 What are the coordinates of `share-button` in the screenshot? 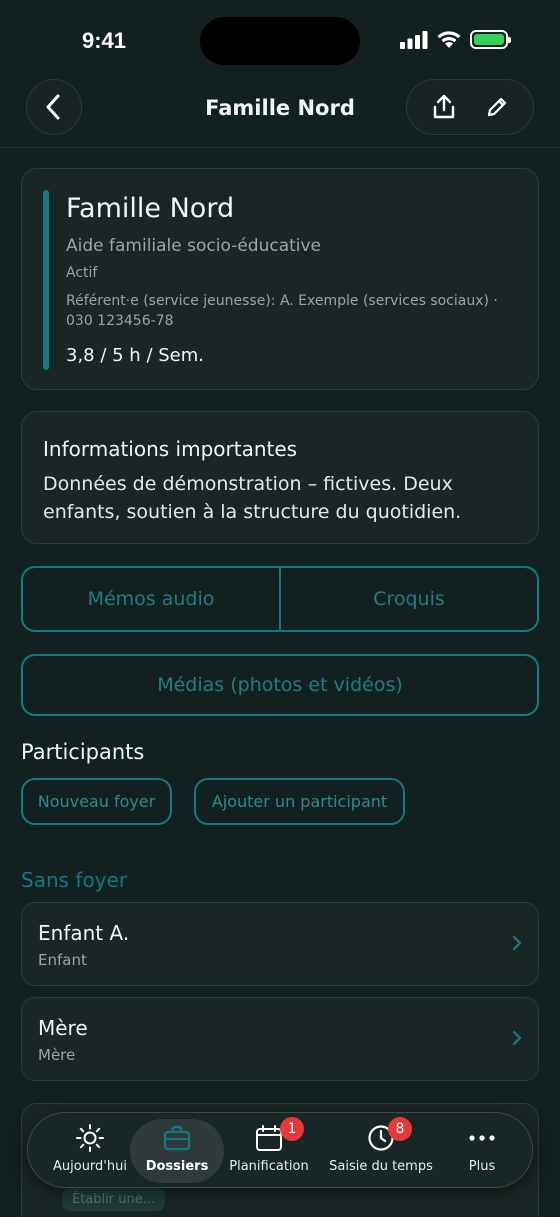 It's located at (444, 107).